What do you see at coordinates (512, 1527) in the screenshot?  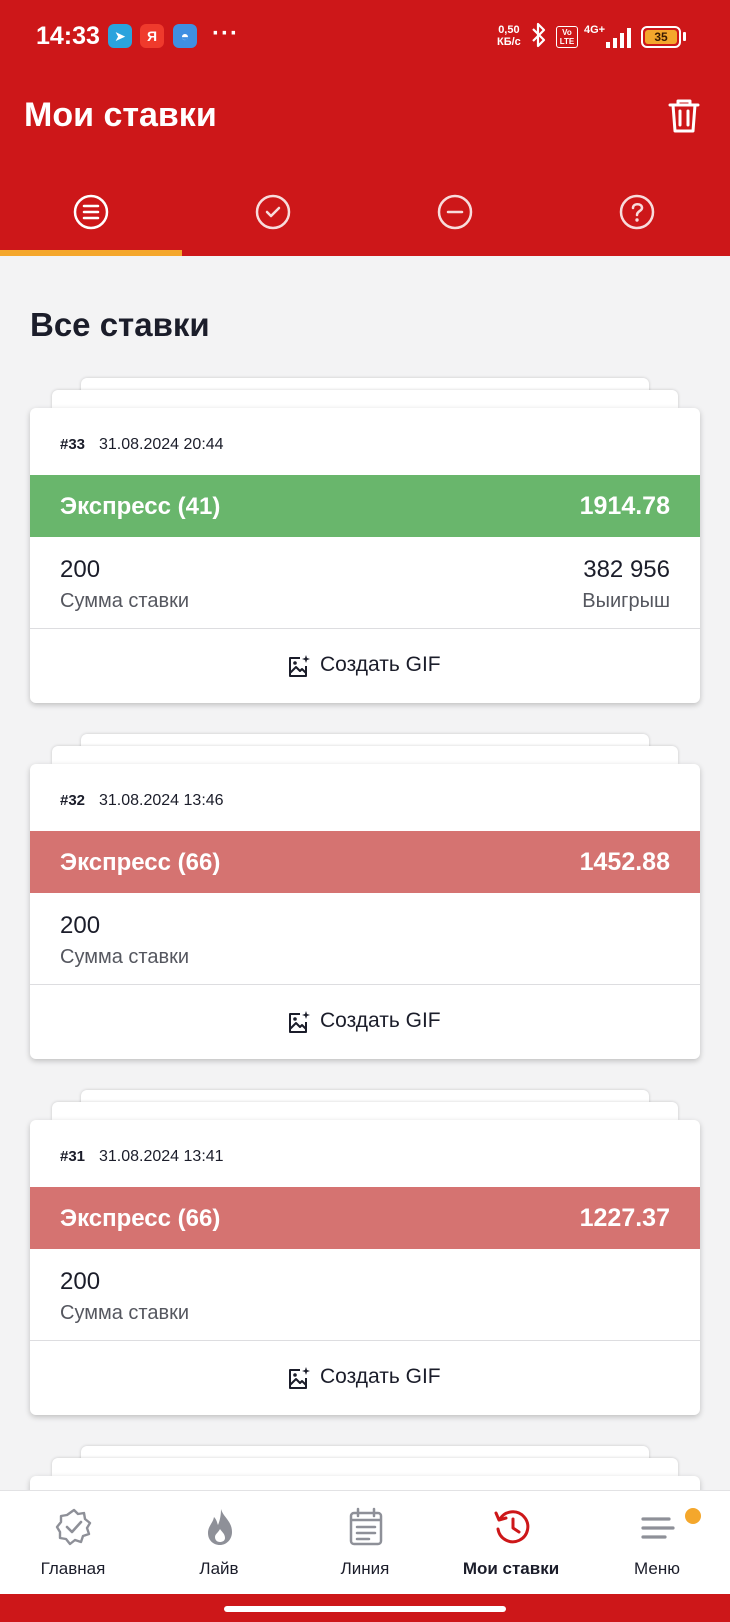 I see `history-icon` at bounding box center [512, 1527].